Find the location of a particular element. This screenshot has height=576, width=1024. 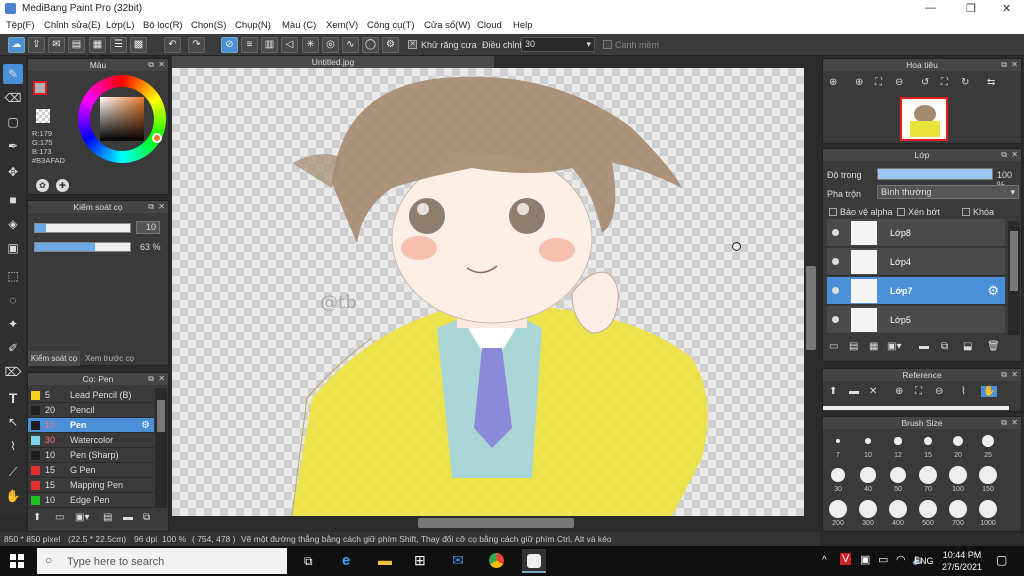

layer-row: Lớp5 is located at coordinates (916, 320).